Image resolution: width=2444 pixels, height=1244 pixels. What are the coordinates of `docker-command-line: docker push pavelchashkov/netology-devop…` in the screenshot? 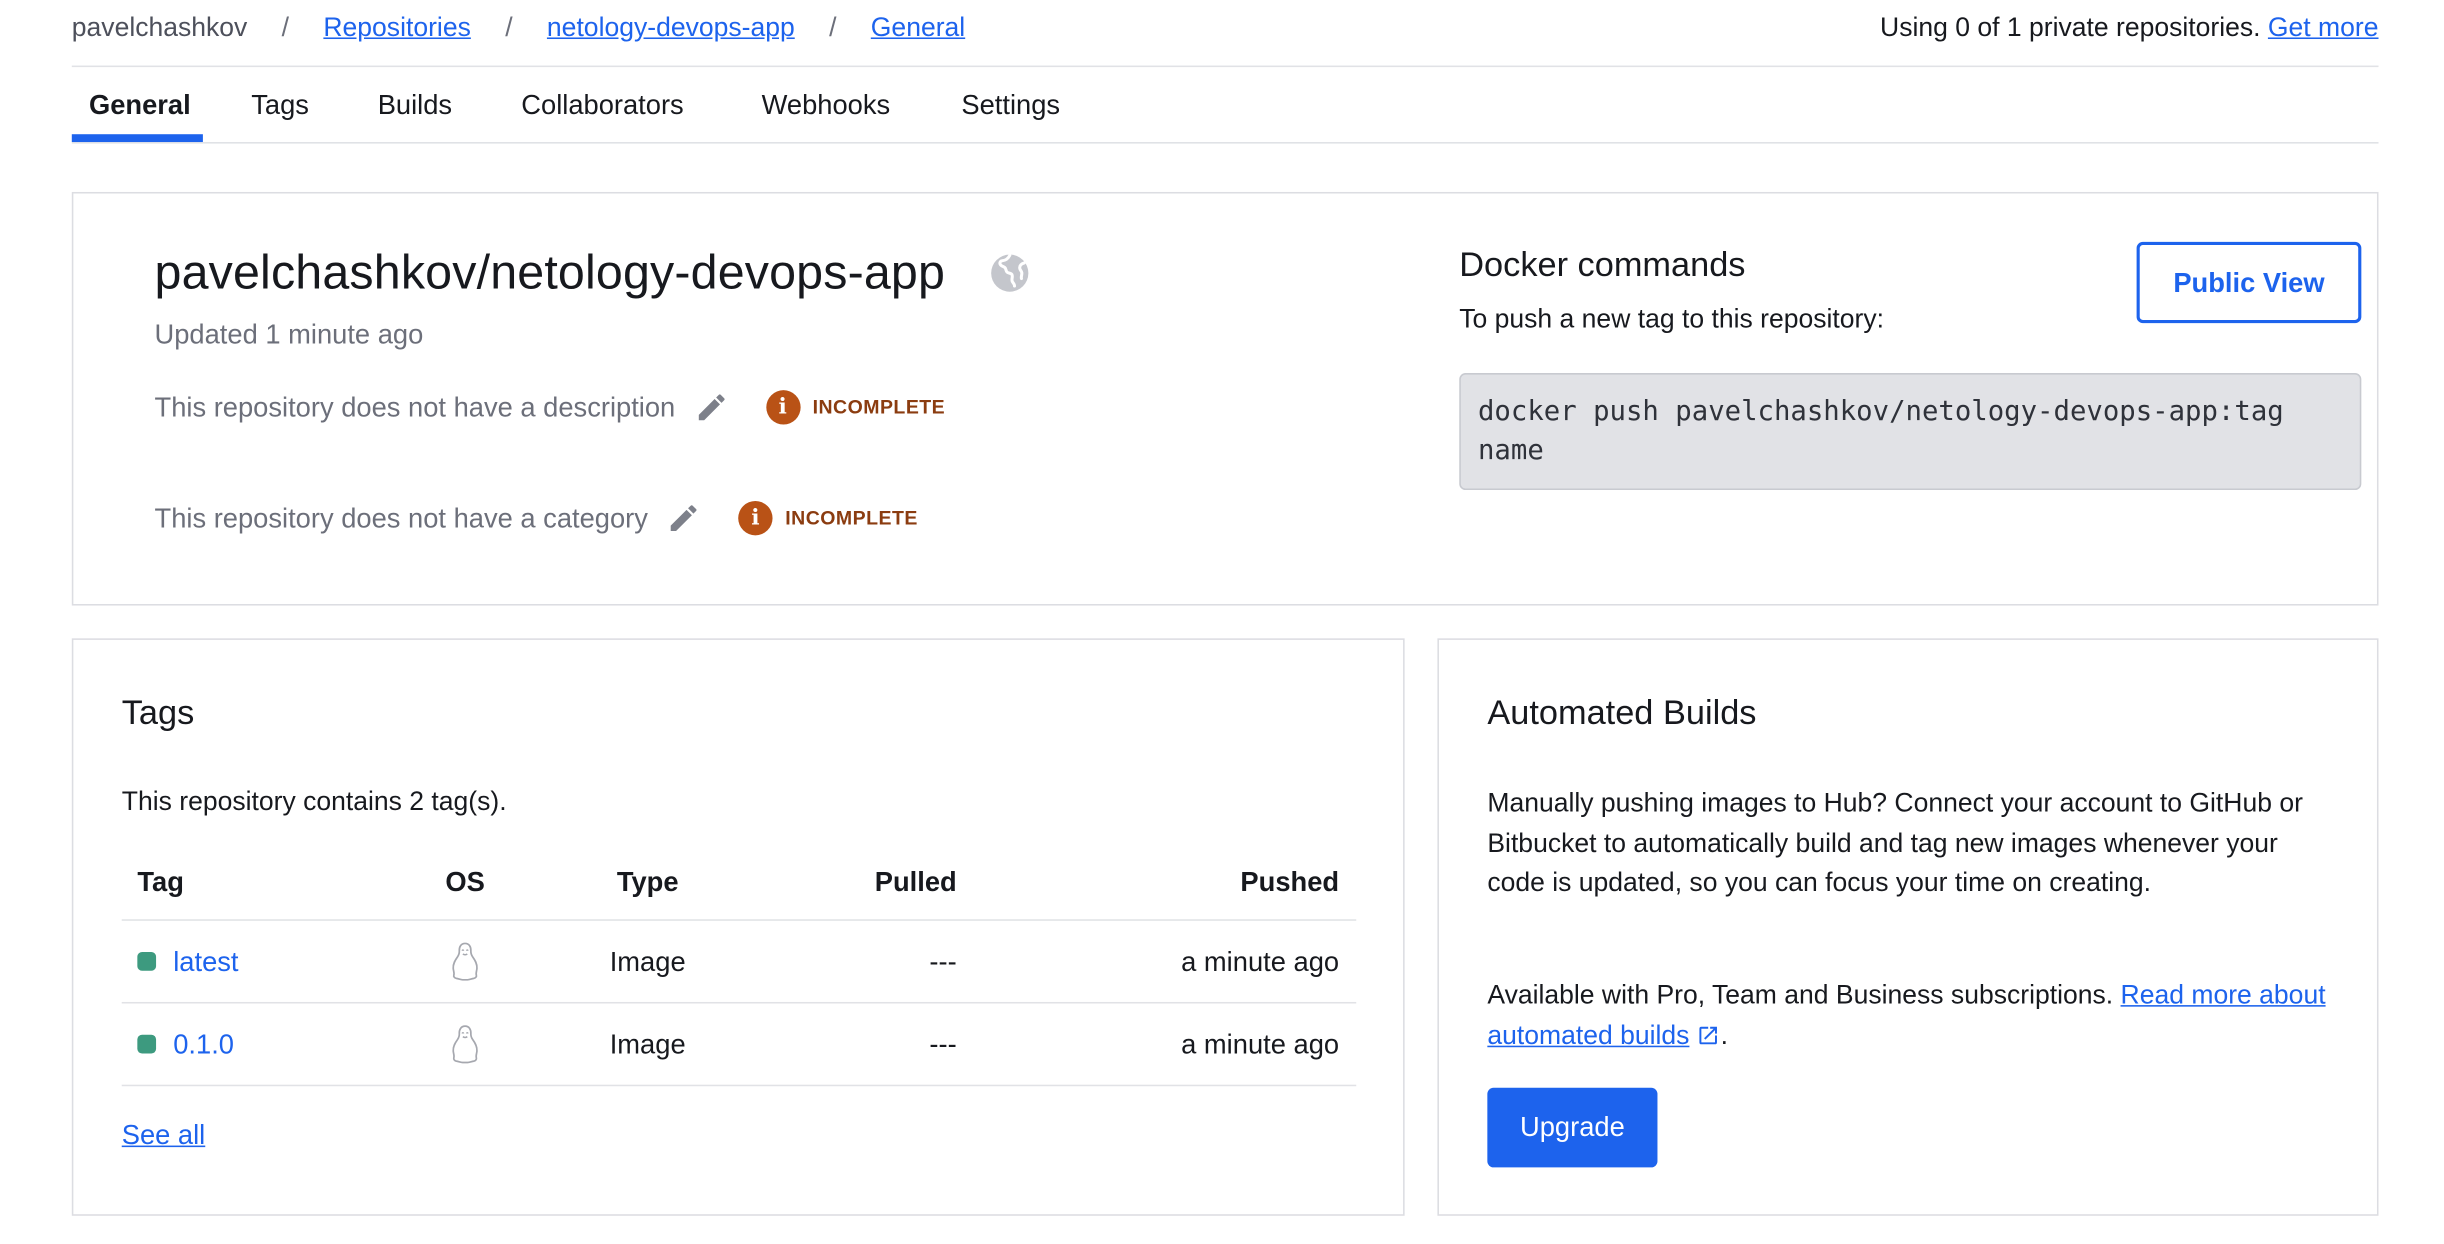 It's located at (1880, 412).